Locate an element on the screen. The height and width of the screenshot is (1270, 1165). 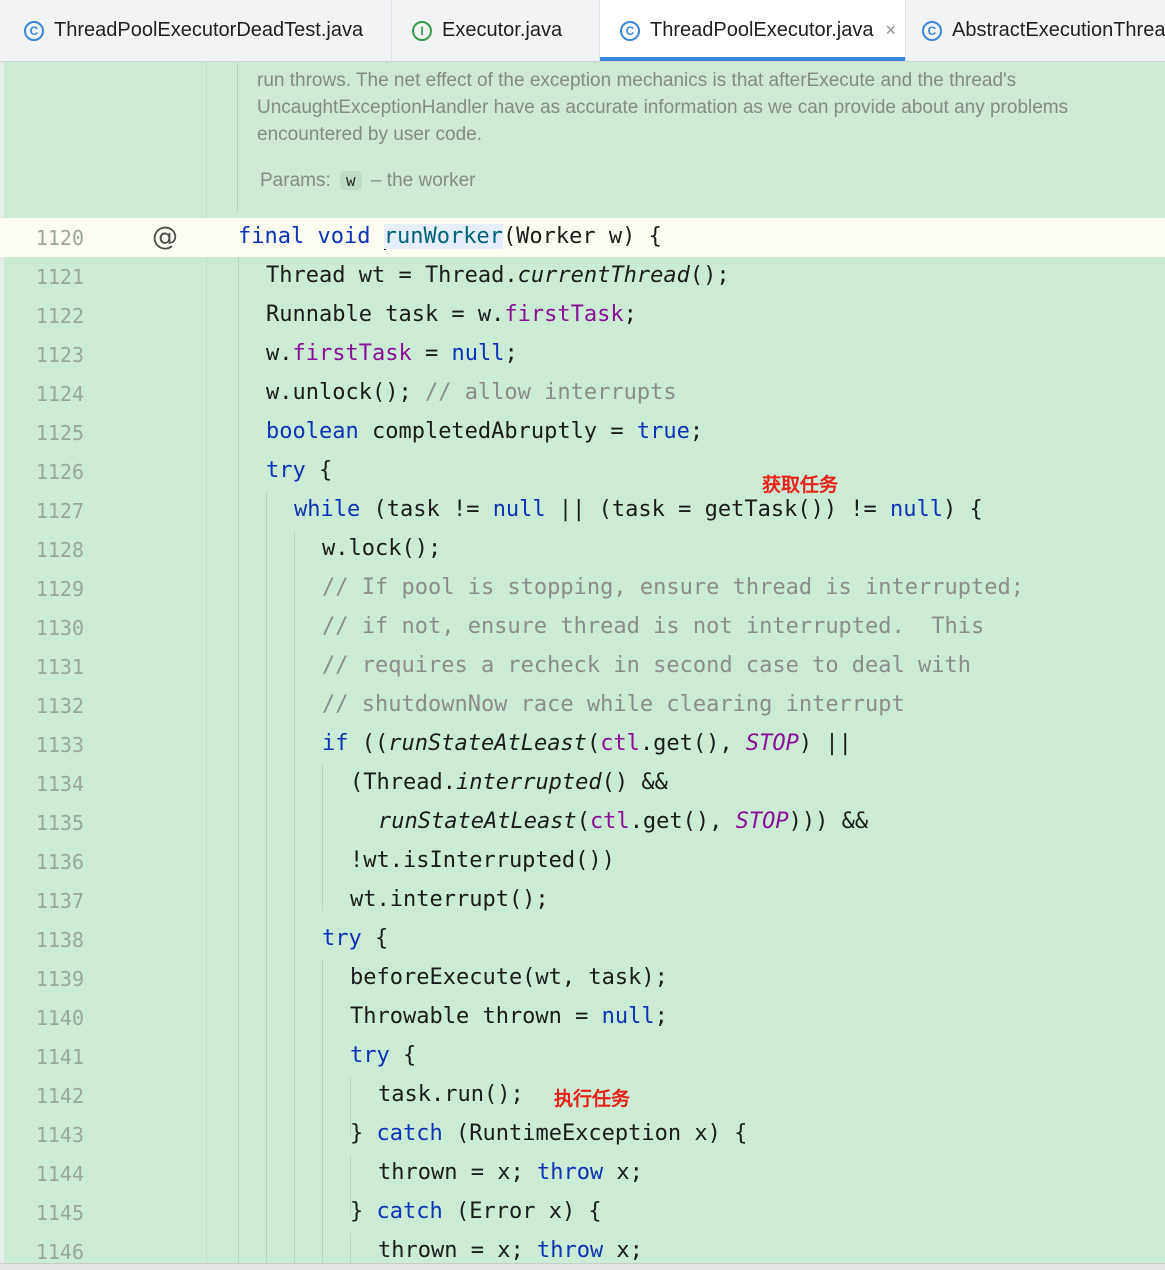
code-text: (task != is located at coordinates (426, 509).